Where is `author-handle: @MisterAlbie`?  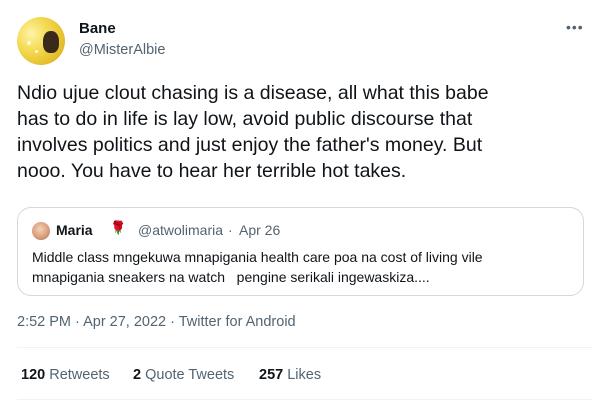 author-handle: @MisterAlbie is located at coordinates (122, 50).